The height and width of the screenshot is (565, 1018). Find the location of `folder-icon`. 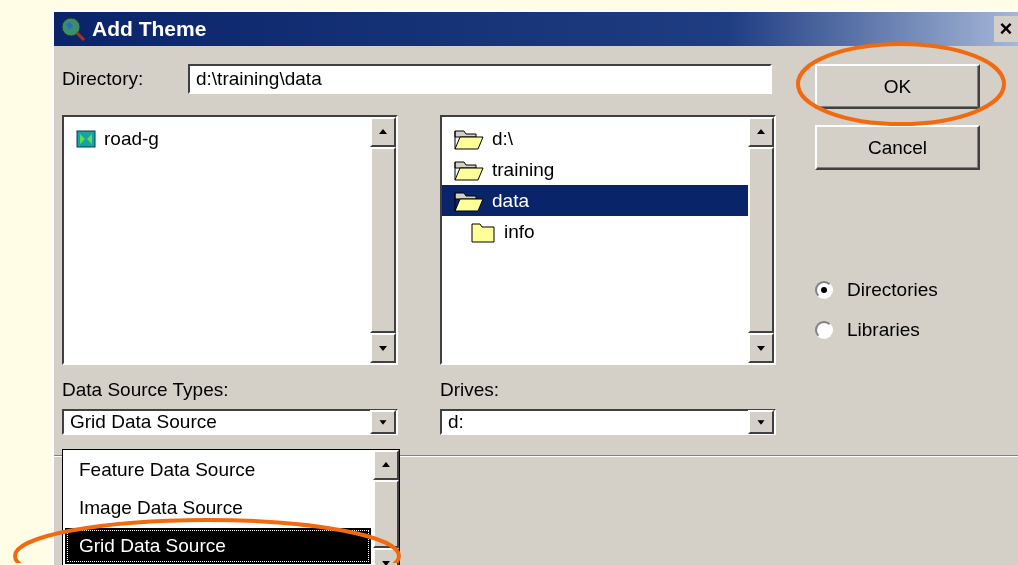

folder-icon is located at coordinates (483, 231).